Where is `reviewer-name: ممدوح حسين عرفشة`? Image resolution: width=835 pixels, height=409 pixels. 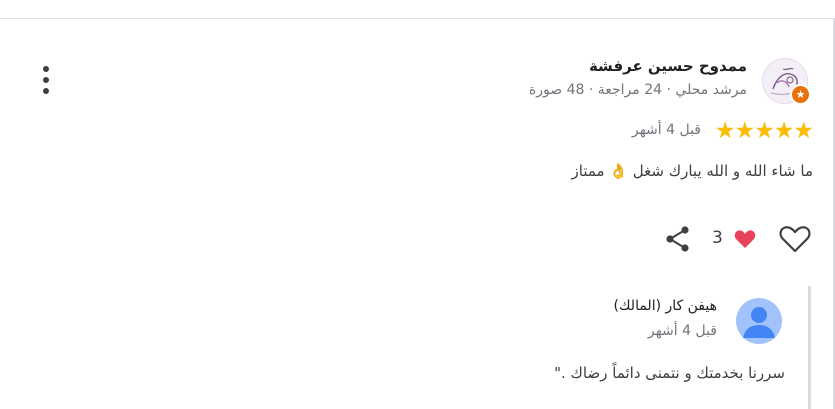
reviewer-name: ممدوح حسين عرفشة is located at coordinates (668, 66).